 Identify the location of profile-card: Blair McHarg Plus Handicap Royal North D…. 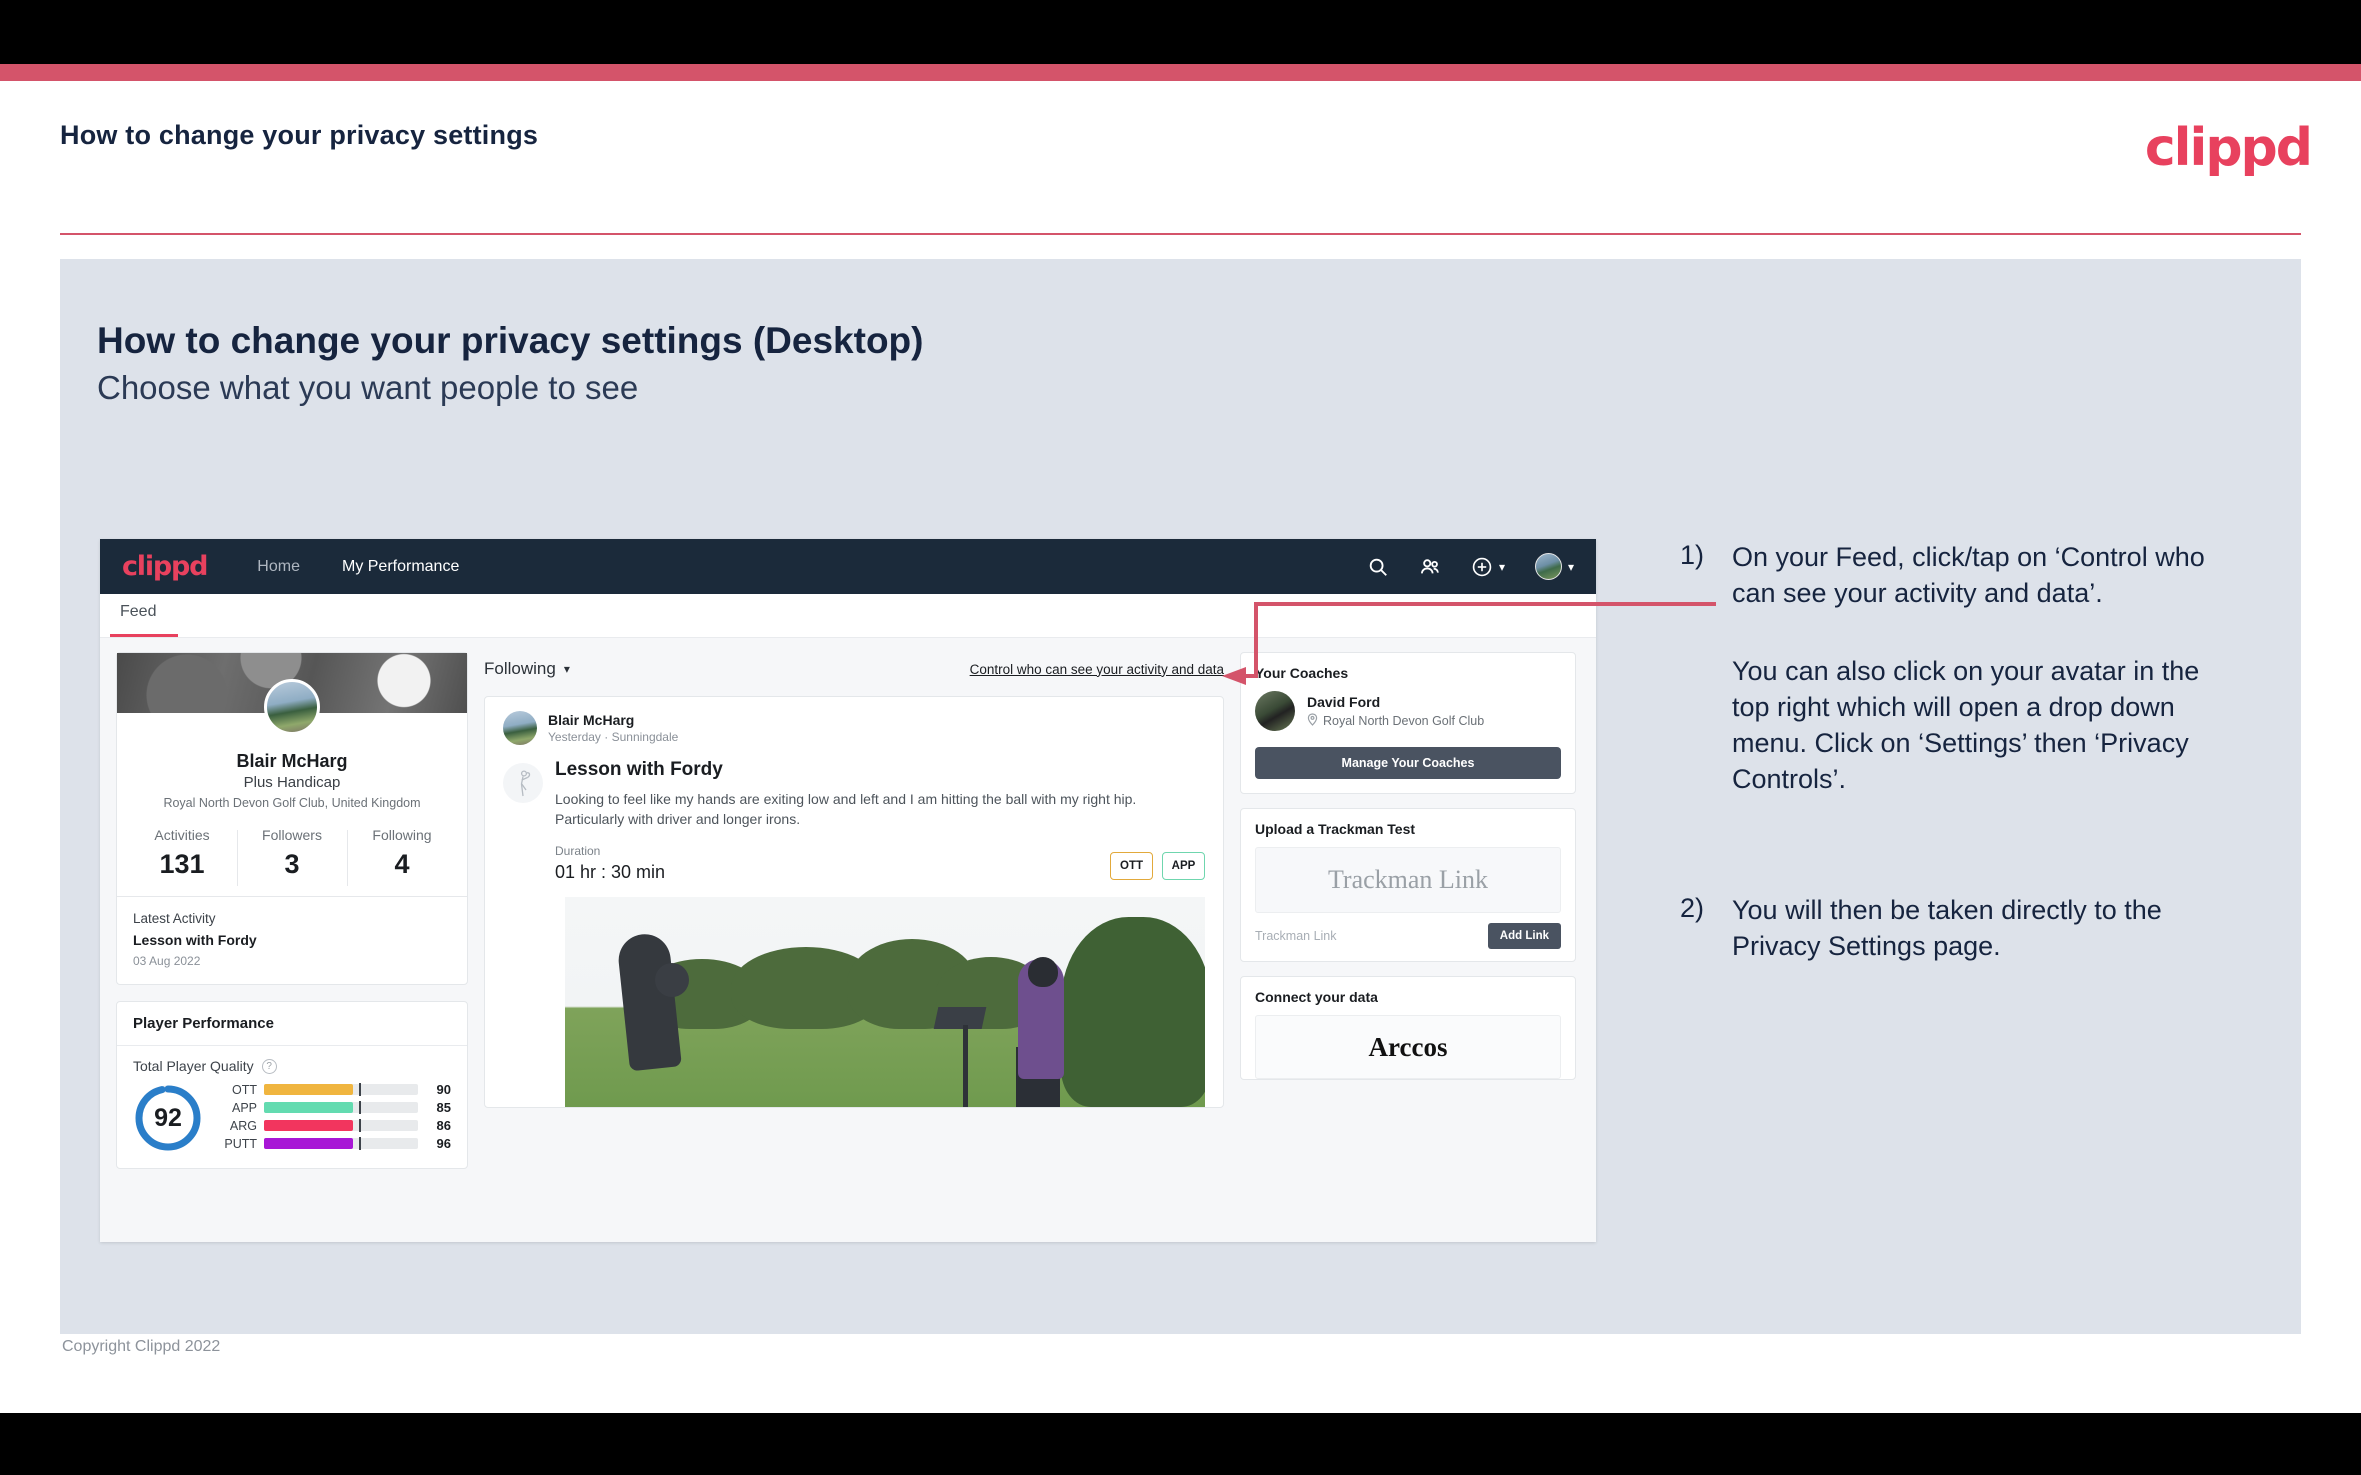
(292, 818).